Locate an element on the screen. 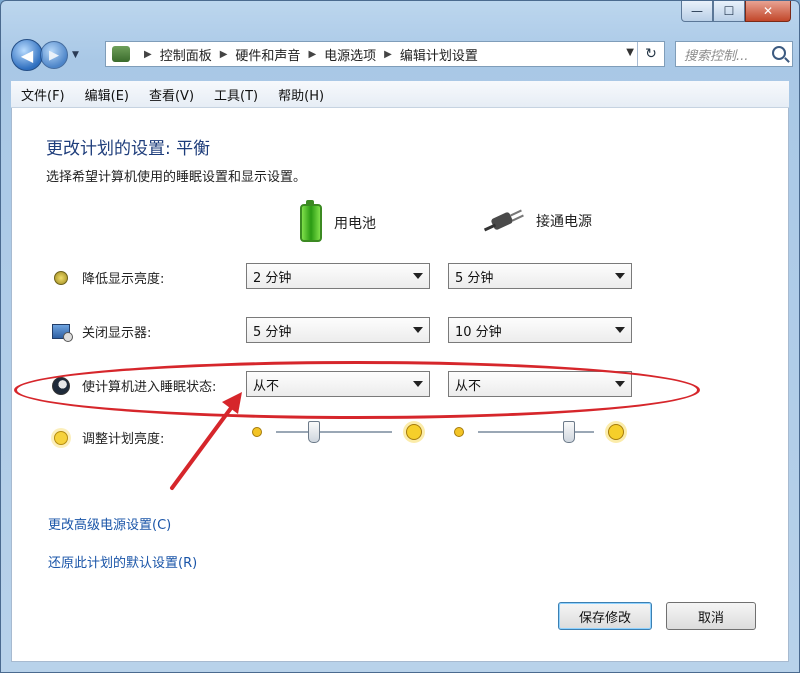  display-off-label: 关闭显示器: is located at coordinates (117, 333).